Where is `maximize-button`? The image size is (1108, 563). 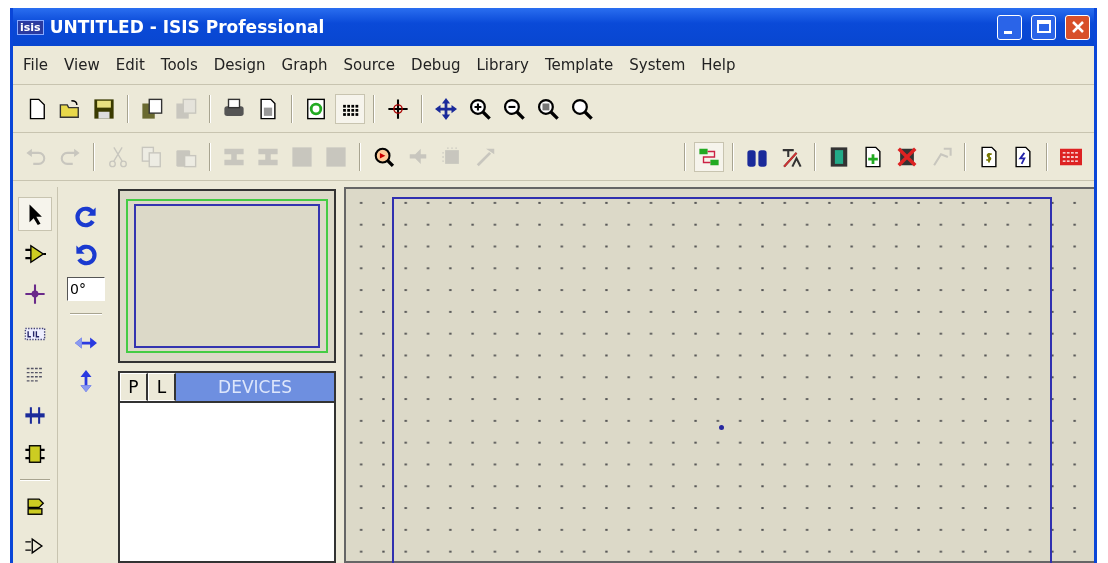 maximize-button is located at coordinates (1043, 27).